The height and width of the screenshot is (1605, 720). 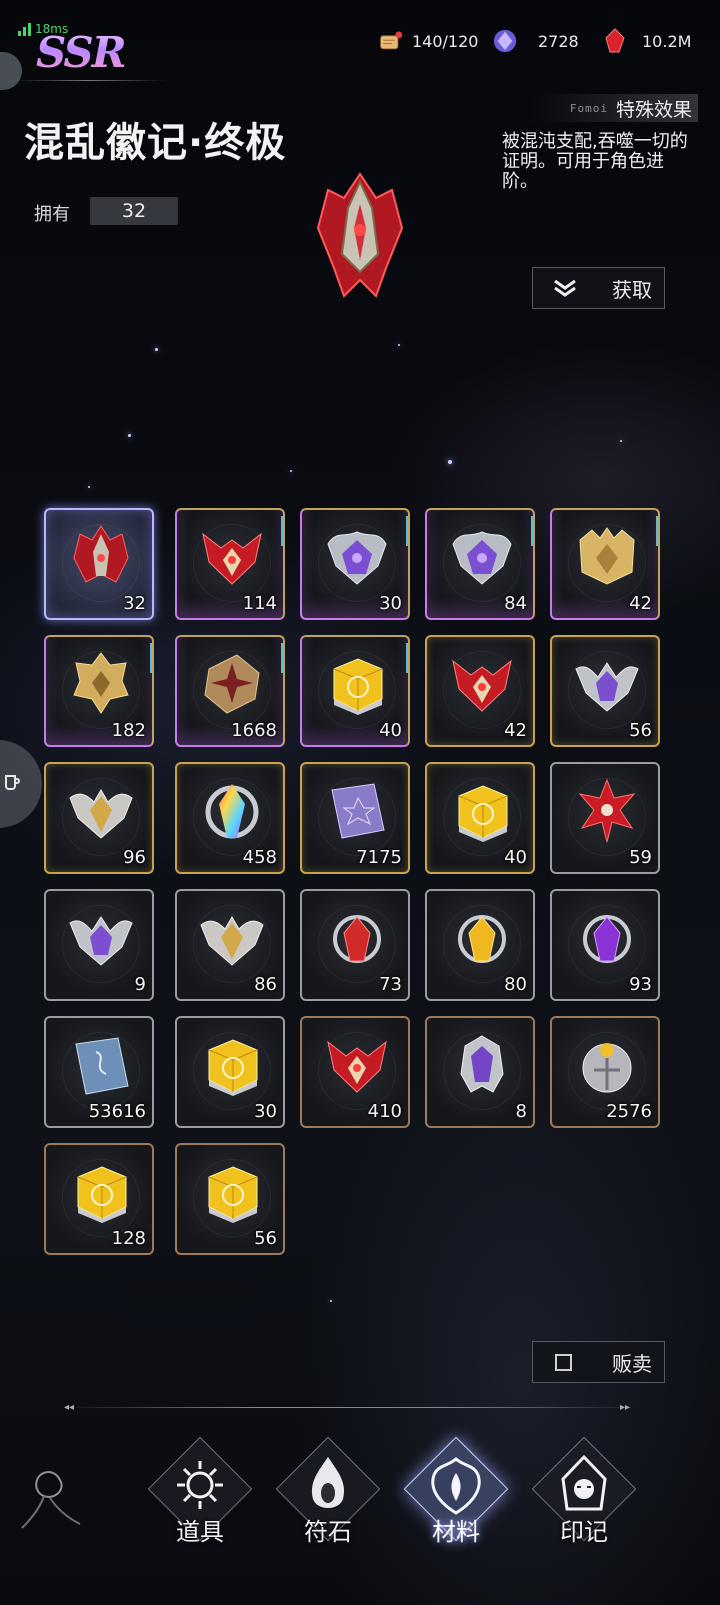 I want to click on purple-crystal-icon, so click(x=505, y=41).